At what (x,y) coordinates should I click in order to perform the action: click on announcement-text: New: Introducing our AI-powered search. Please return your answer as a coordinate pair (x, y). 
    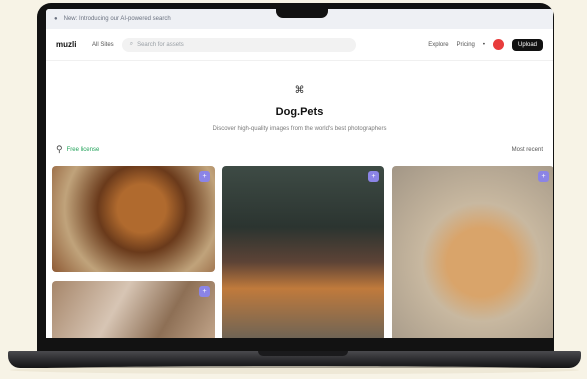
    Looking at the image, I should click on (117, 19).